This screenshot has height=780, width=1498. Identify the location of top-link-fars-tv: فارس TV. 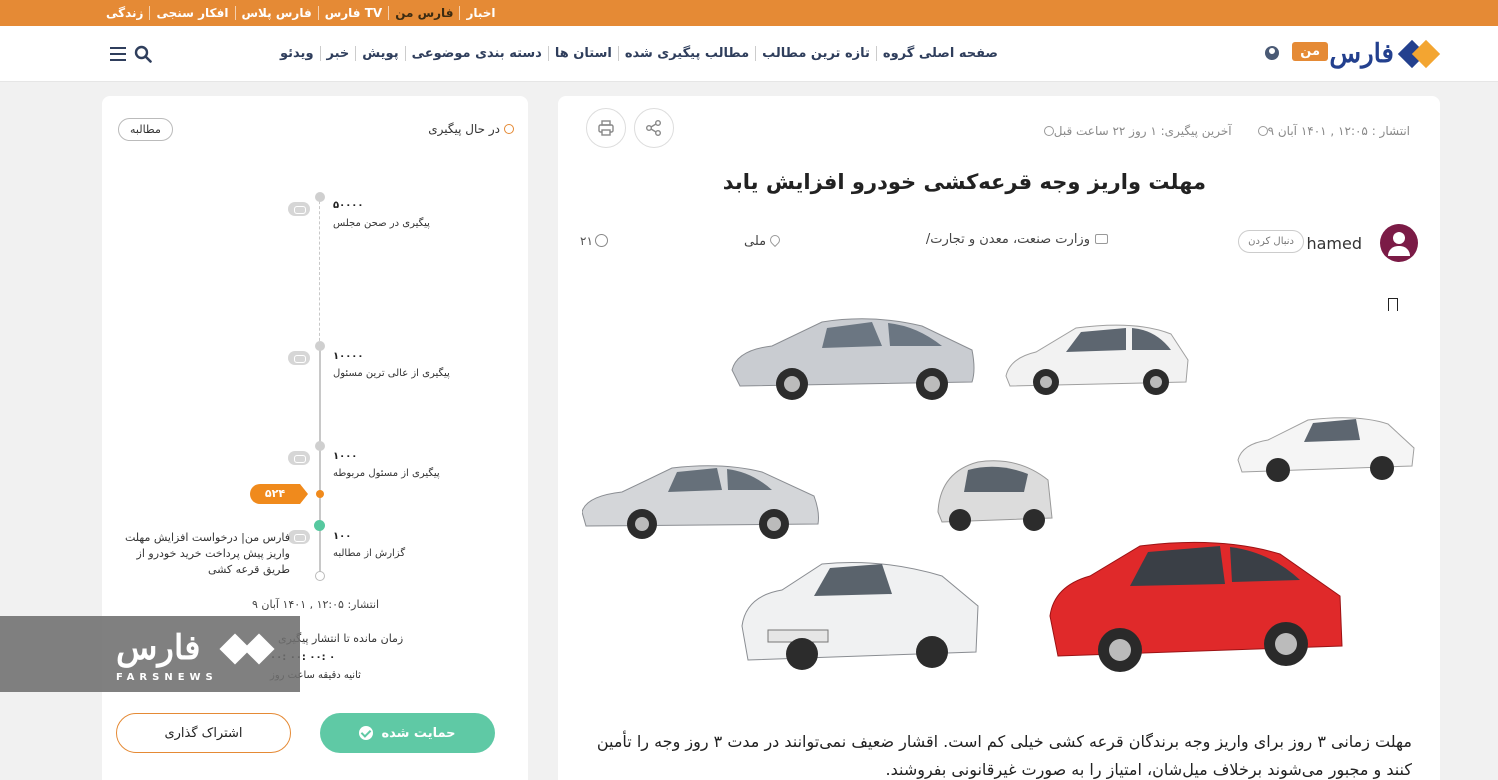
(353, 13).